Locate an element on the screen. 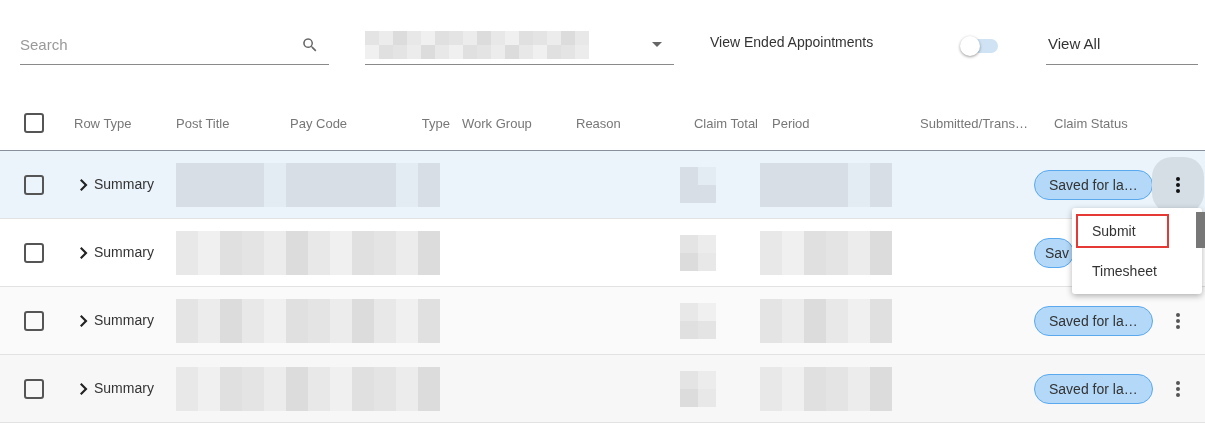 The height and width of the screenshot is (433, 1205). status-chip: Sav is located at coordinates (1054, 252).